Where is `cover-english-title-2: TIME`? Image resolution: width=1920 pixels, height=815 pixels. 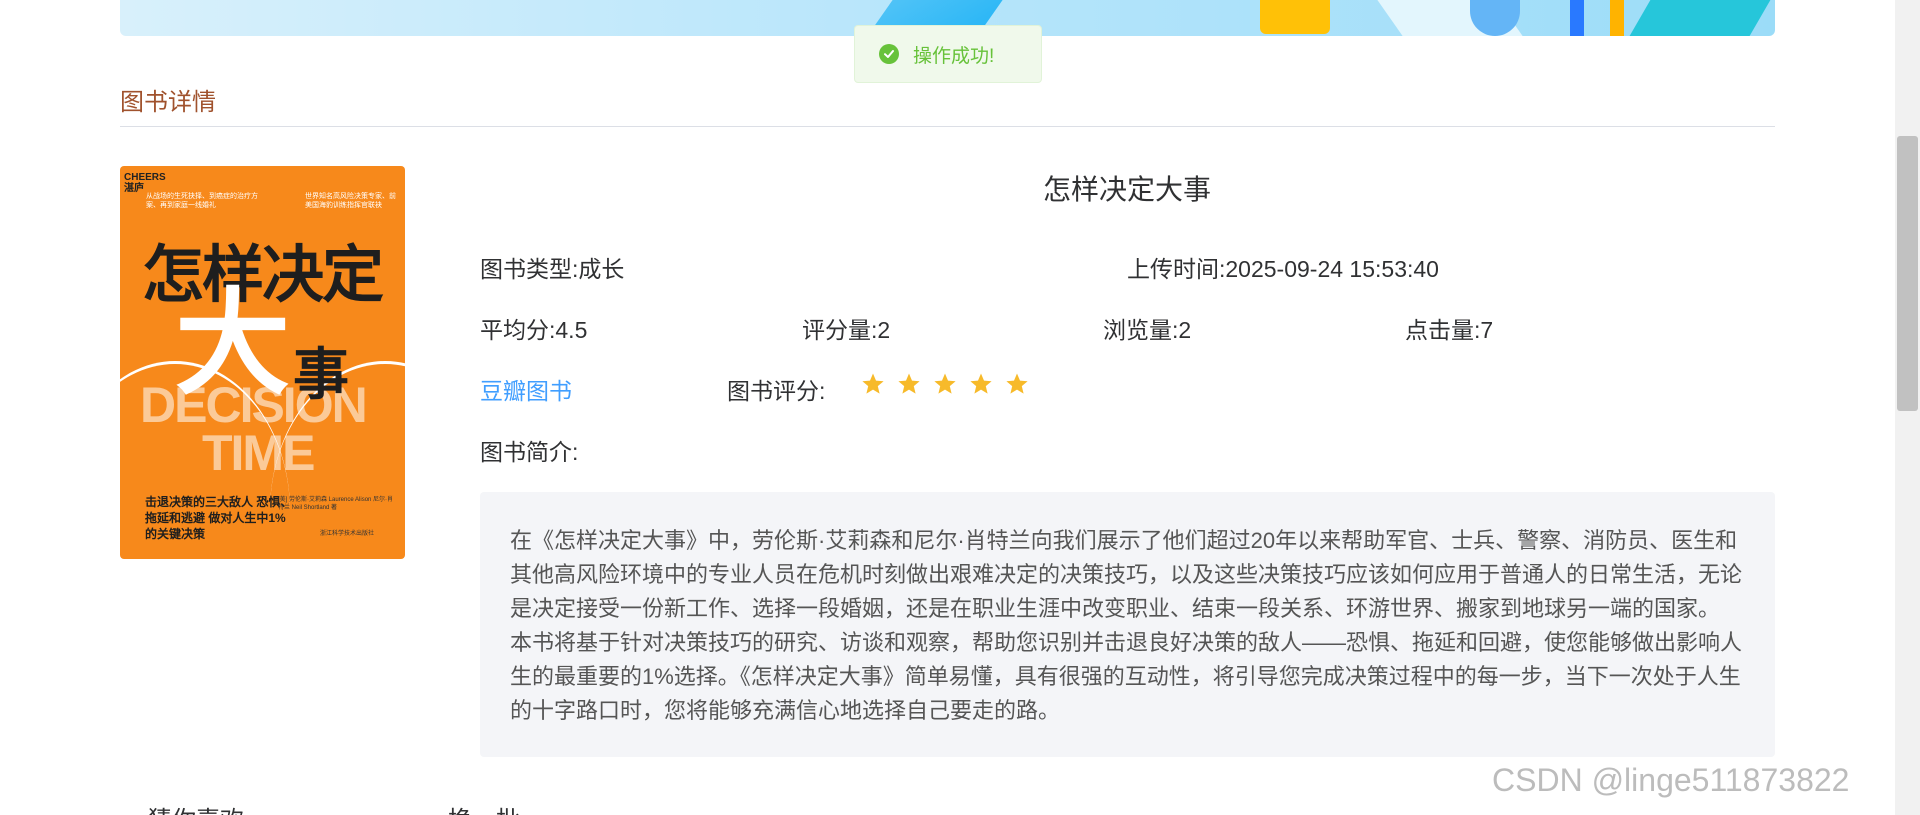
cover-english-title-2: TIME is located at coordinates (258, 453).